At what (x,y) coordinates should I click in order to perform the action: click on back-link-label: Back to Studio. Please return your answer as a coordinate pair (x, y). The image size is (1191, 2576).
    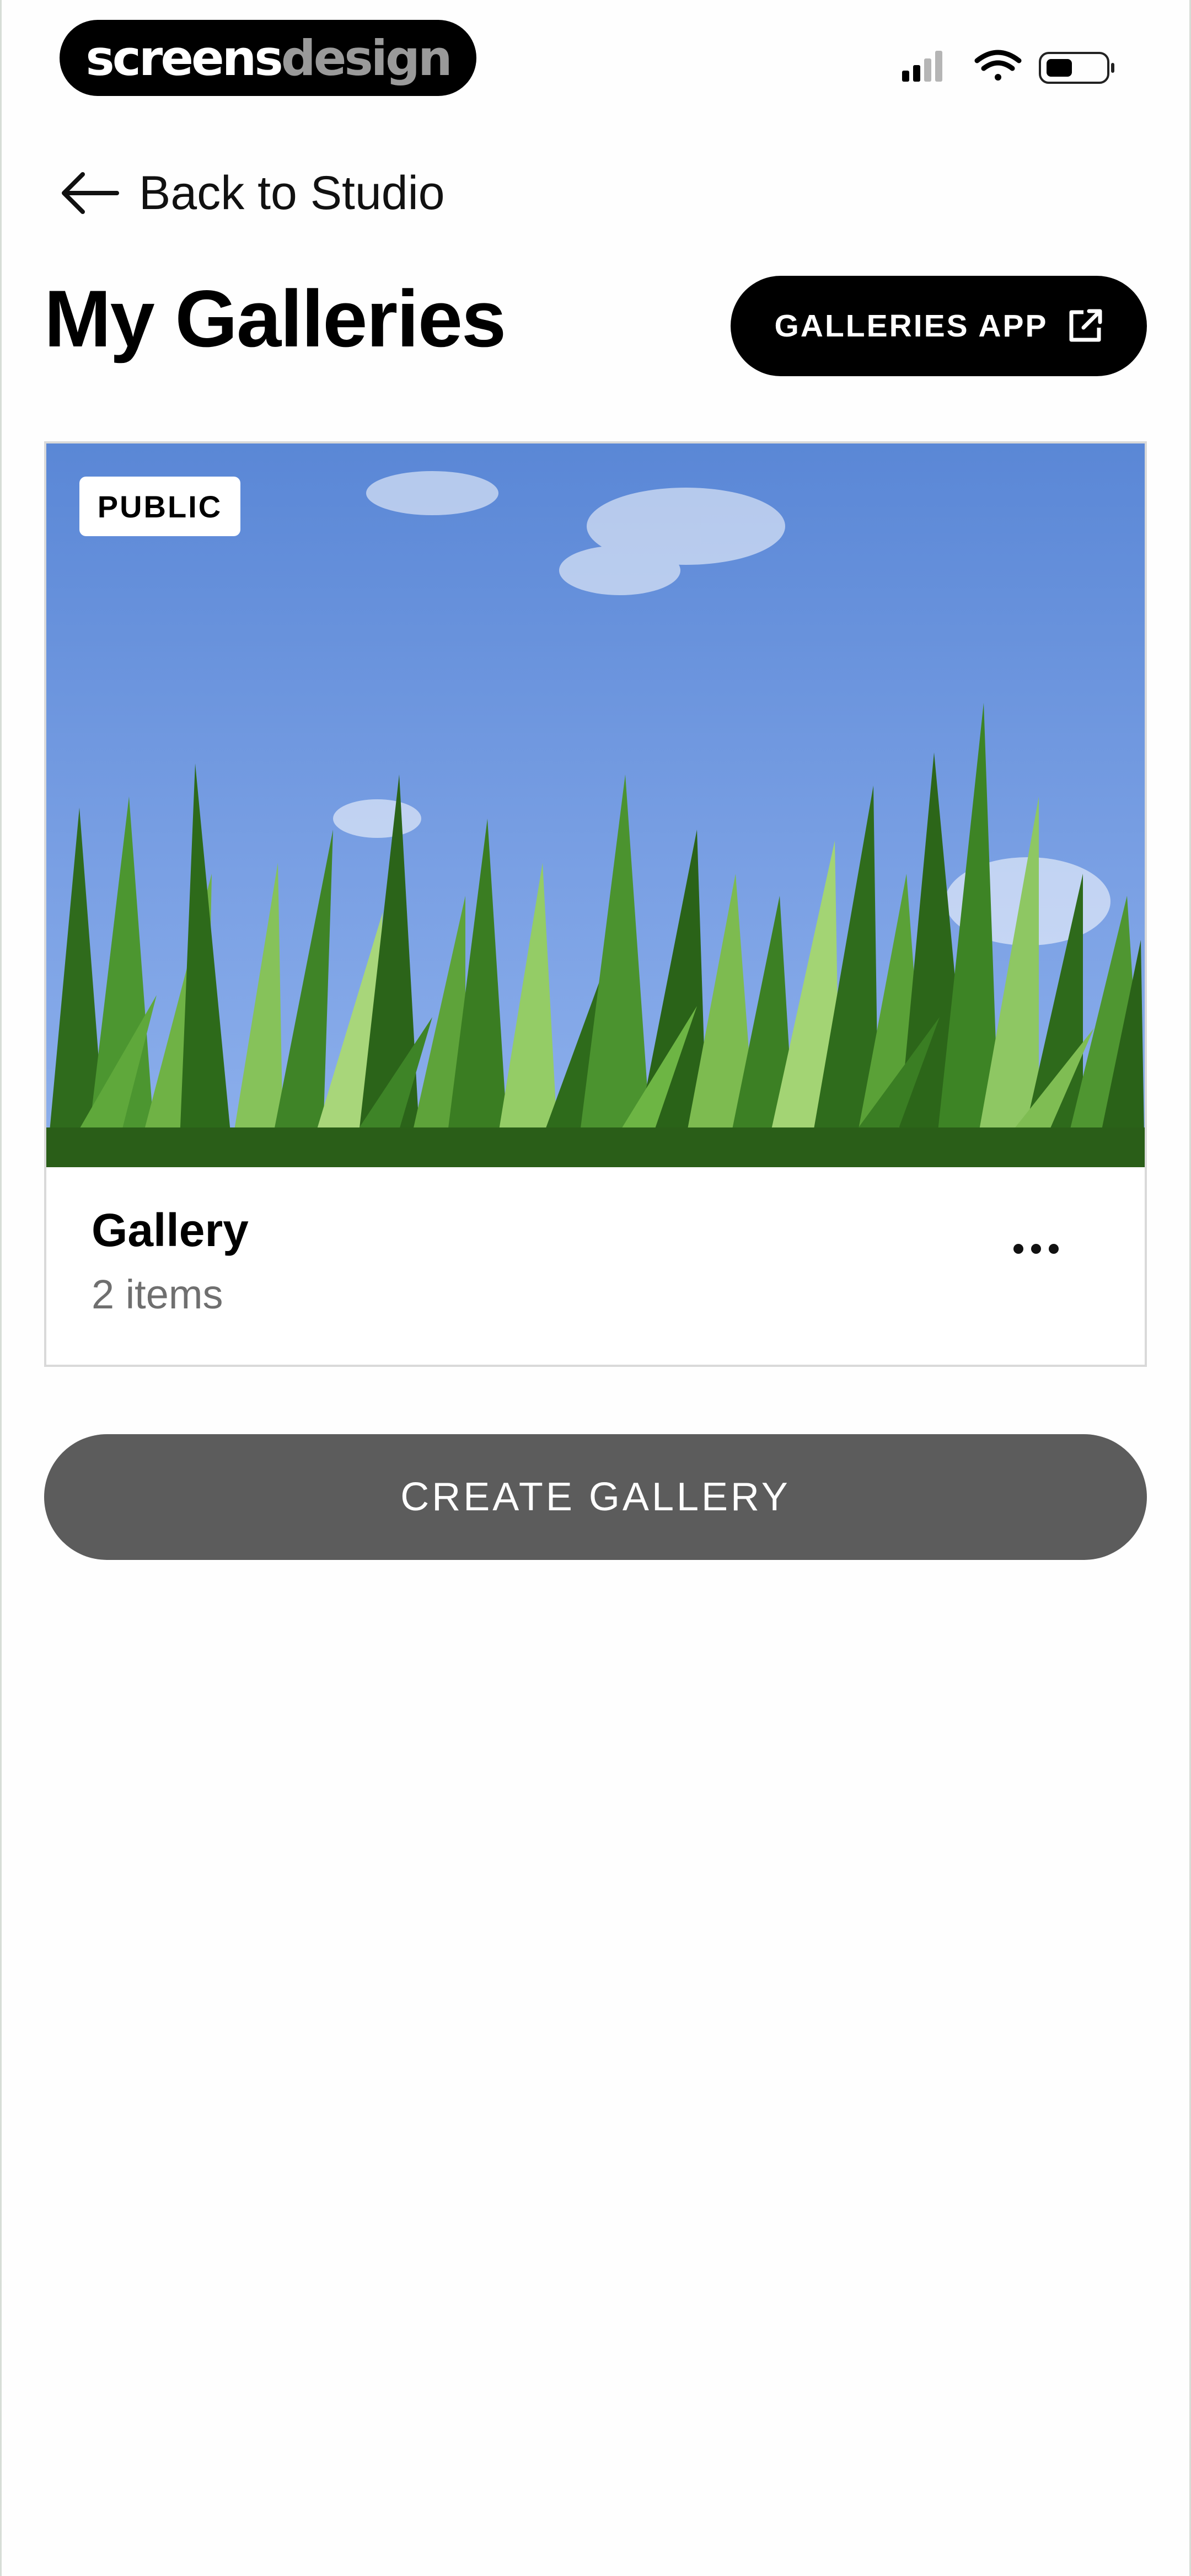
    Looking at the image, I should click on (292, 193).